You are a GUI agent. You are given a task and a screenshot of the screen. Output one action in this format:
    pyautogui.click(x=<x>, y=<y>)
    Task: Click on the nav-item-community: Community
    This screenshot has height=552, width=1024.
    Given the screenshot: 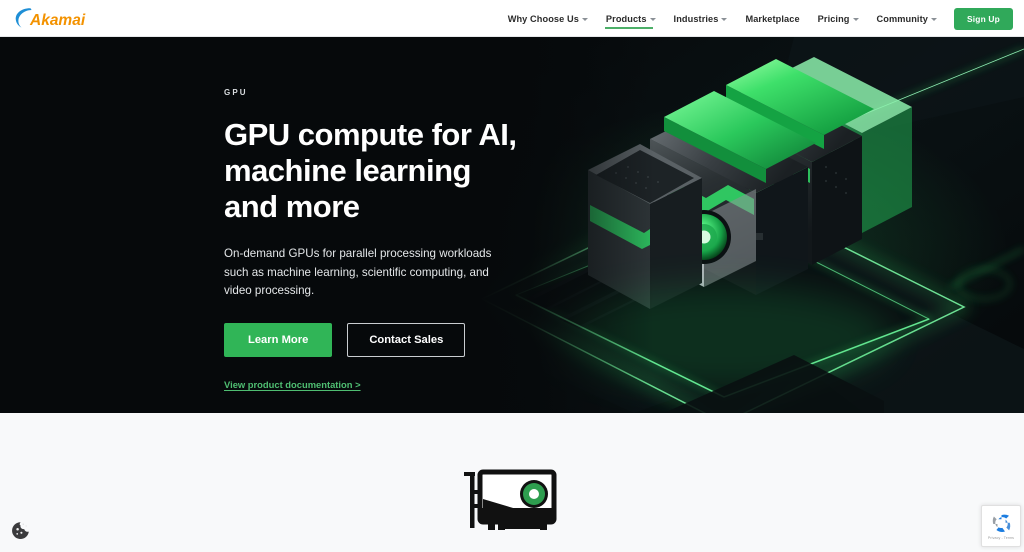 What is the action you would take?
    pyautogui.click(x=907, y=18)
    